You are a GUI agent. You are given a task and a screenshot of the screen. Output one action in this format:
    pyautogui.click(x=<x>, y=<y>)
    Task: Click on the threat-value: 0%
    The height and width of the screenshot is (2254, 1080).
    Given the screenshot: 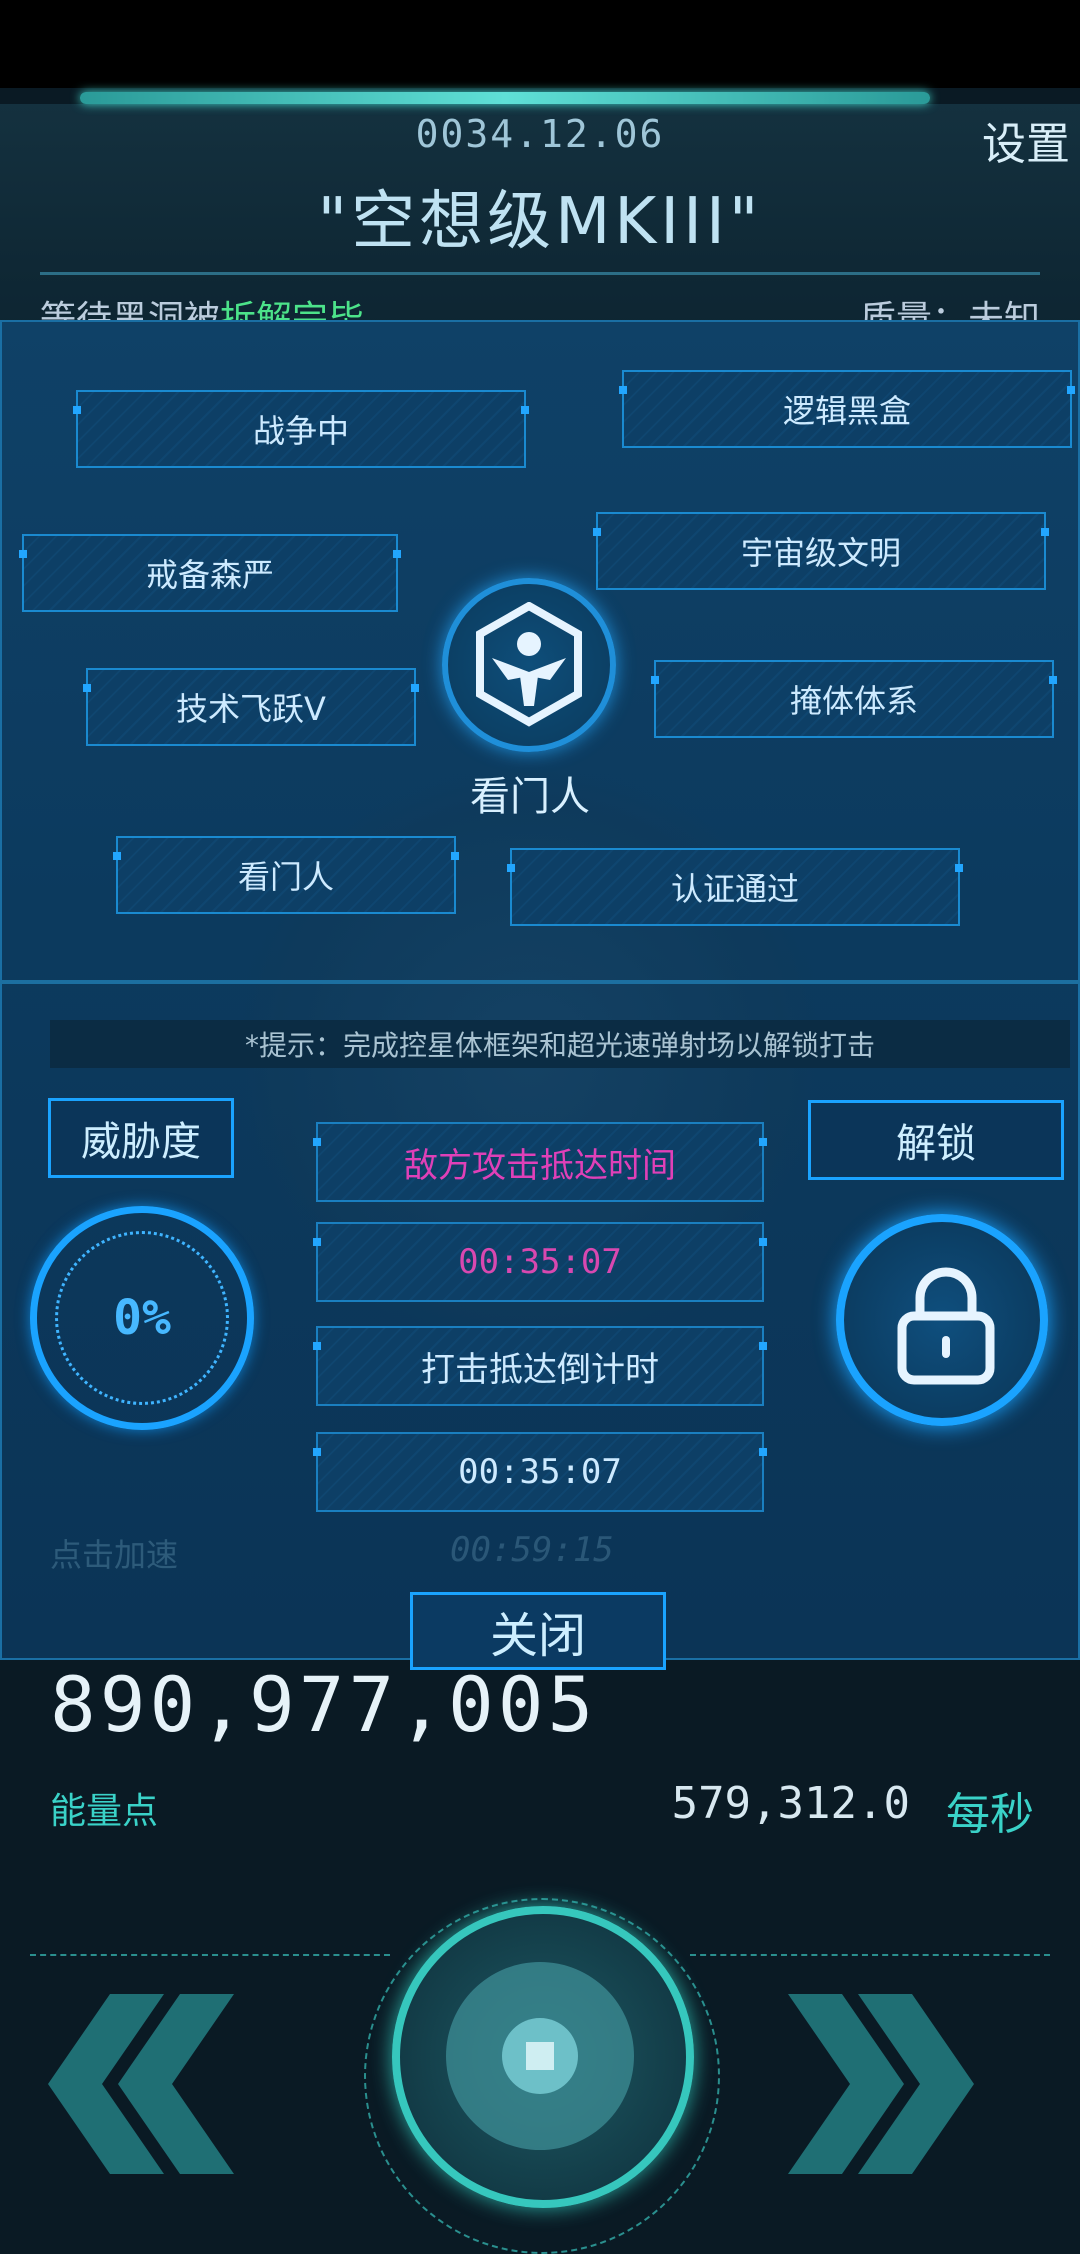 What is the action you would take?
    pyautogui.click(x=142, y=1318)
    